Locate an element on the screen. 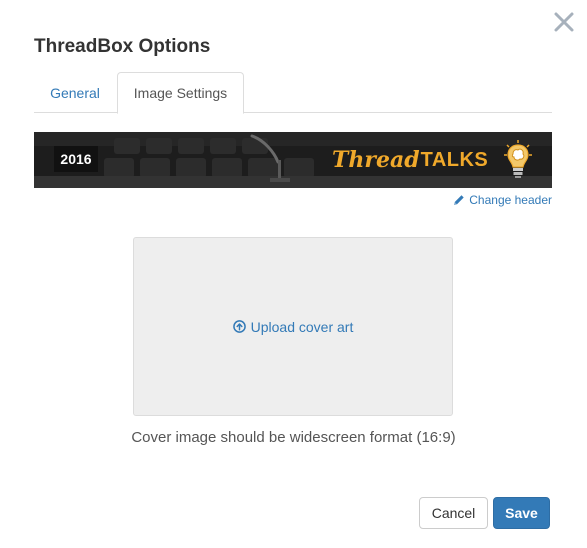 The width and height of the screenshot is (587, 548). save-button: Save is located at coordinates (521, 513).